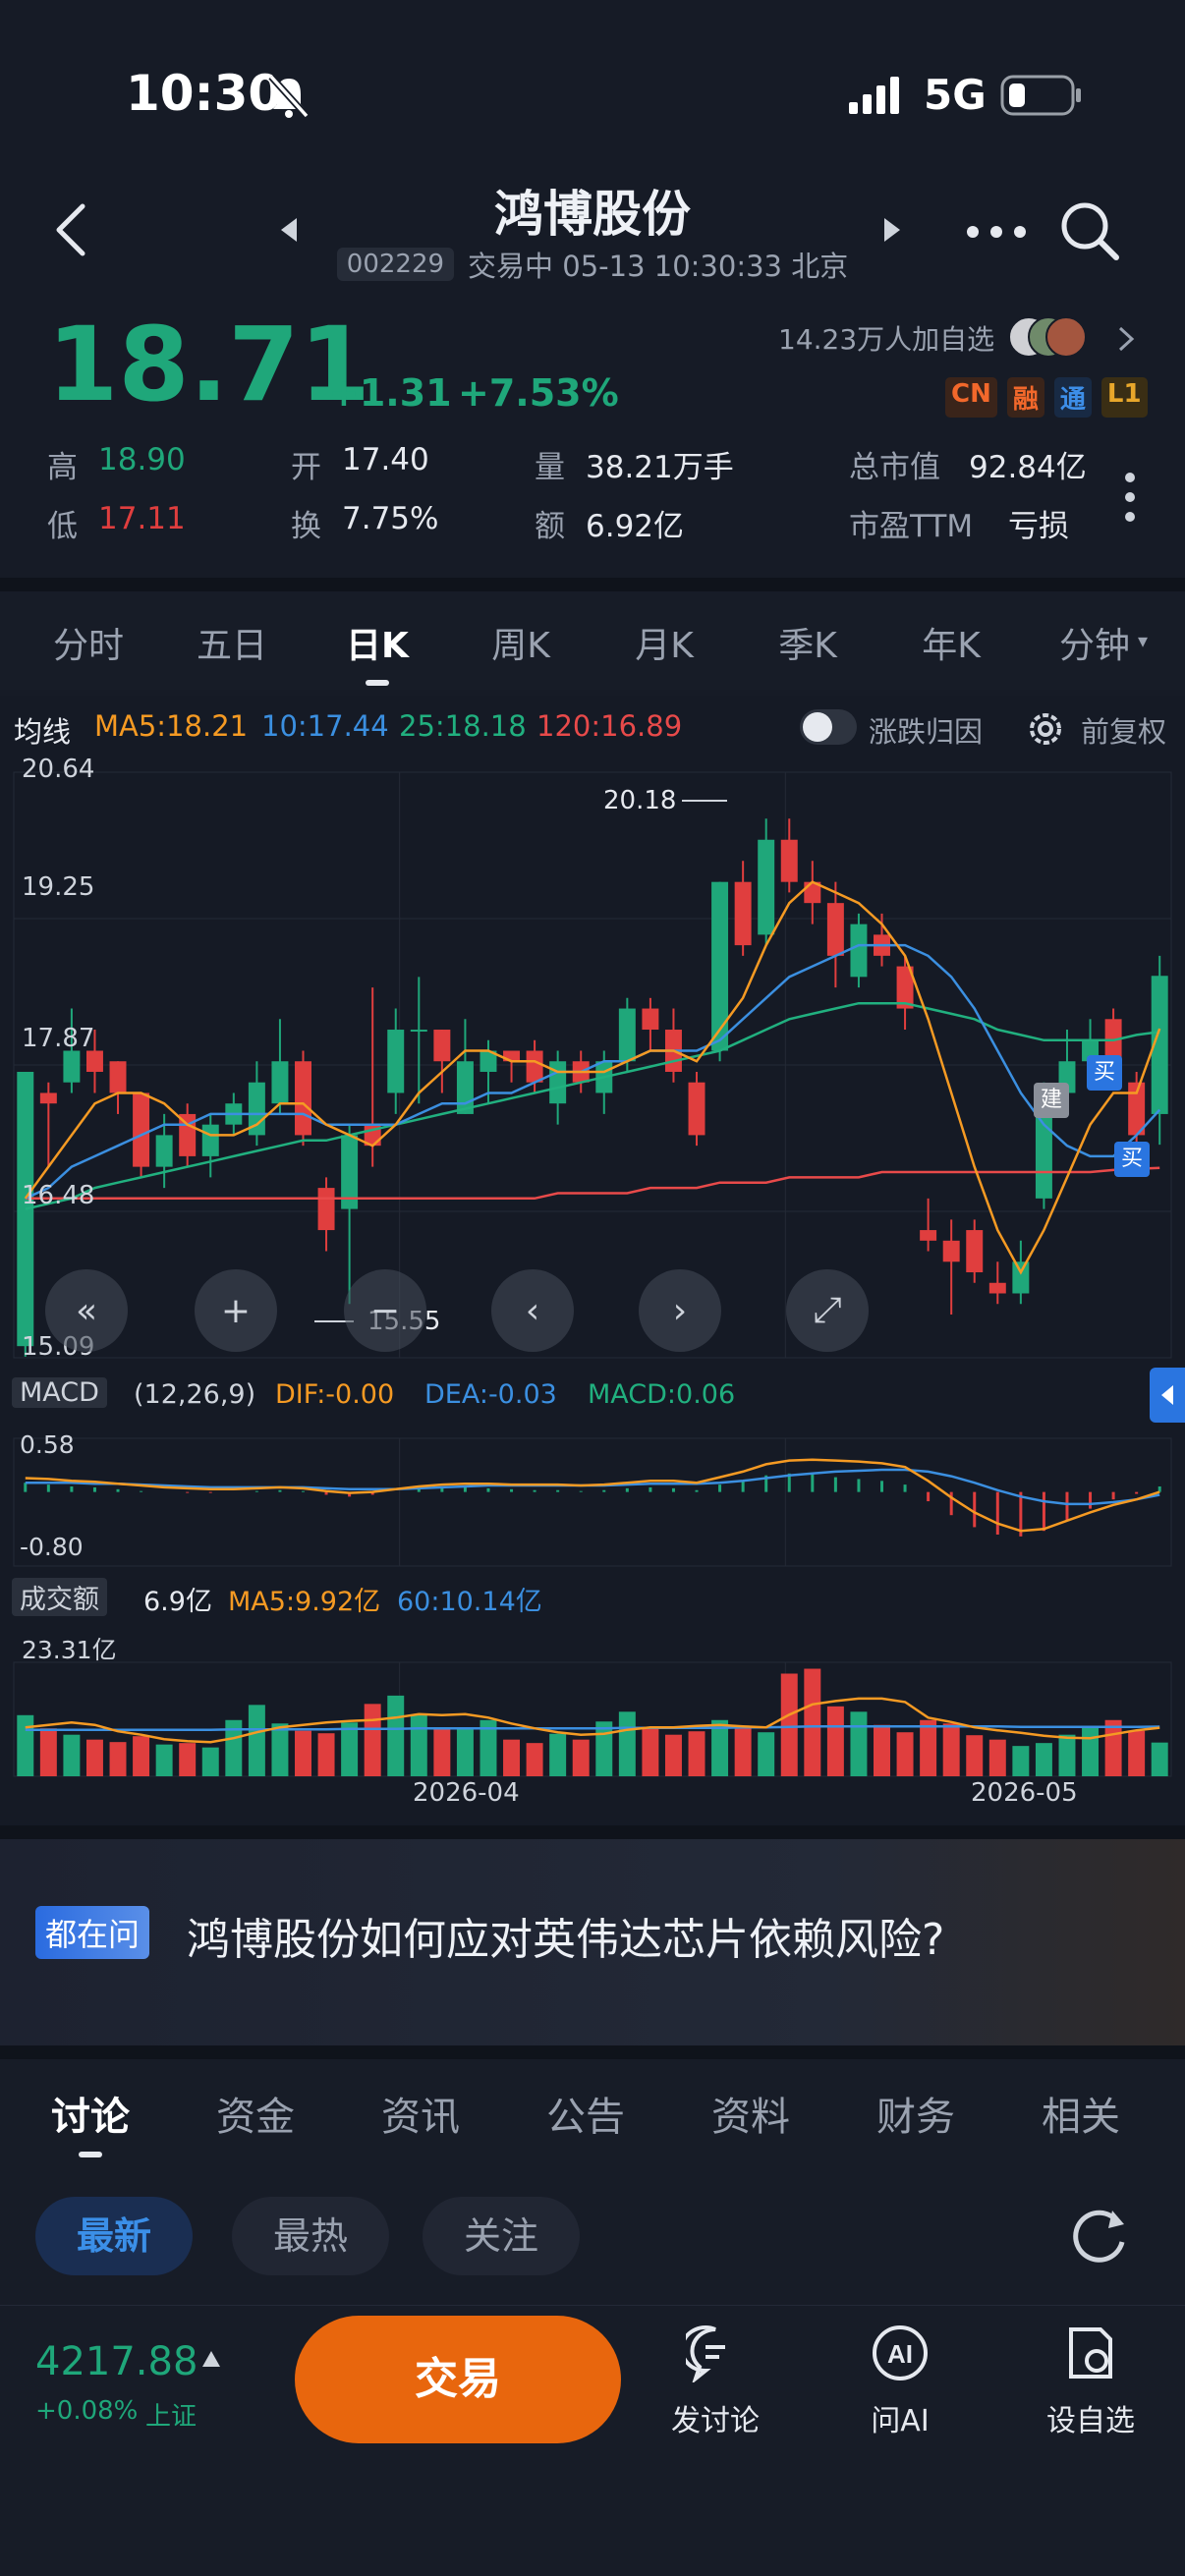 This screenshot has height=2576, width=1185. What do you see at coordinates (893, 230) in the screenshot?
I see `next-stock-icon` at bounding box center [893, 230].